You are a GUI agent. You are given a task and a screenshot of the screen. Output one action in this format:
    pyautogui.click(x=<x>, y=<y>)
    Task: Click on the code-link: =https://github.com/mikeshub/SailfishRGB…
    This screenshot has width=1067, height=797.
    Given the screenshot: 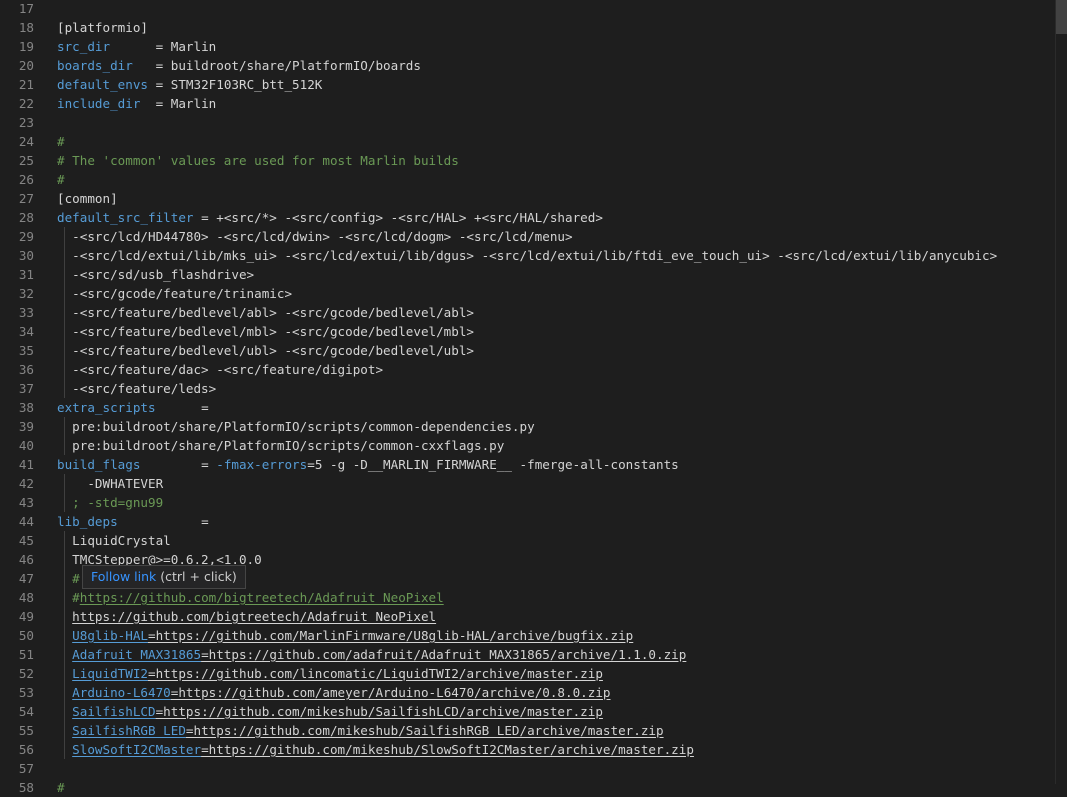 What is the action you would take?
    pyautogui.click(x=425, y=730)
    